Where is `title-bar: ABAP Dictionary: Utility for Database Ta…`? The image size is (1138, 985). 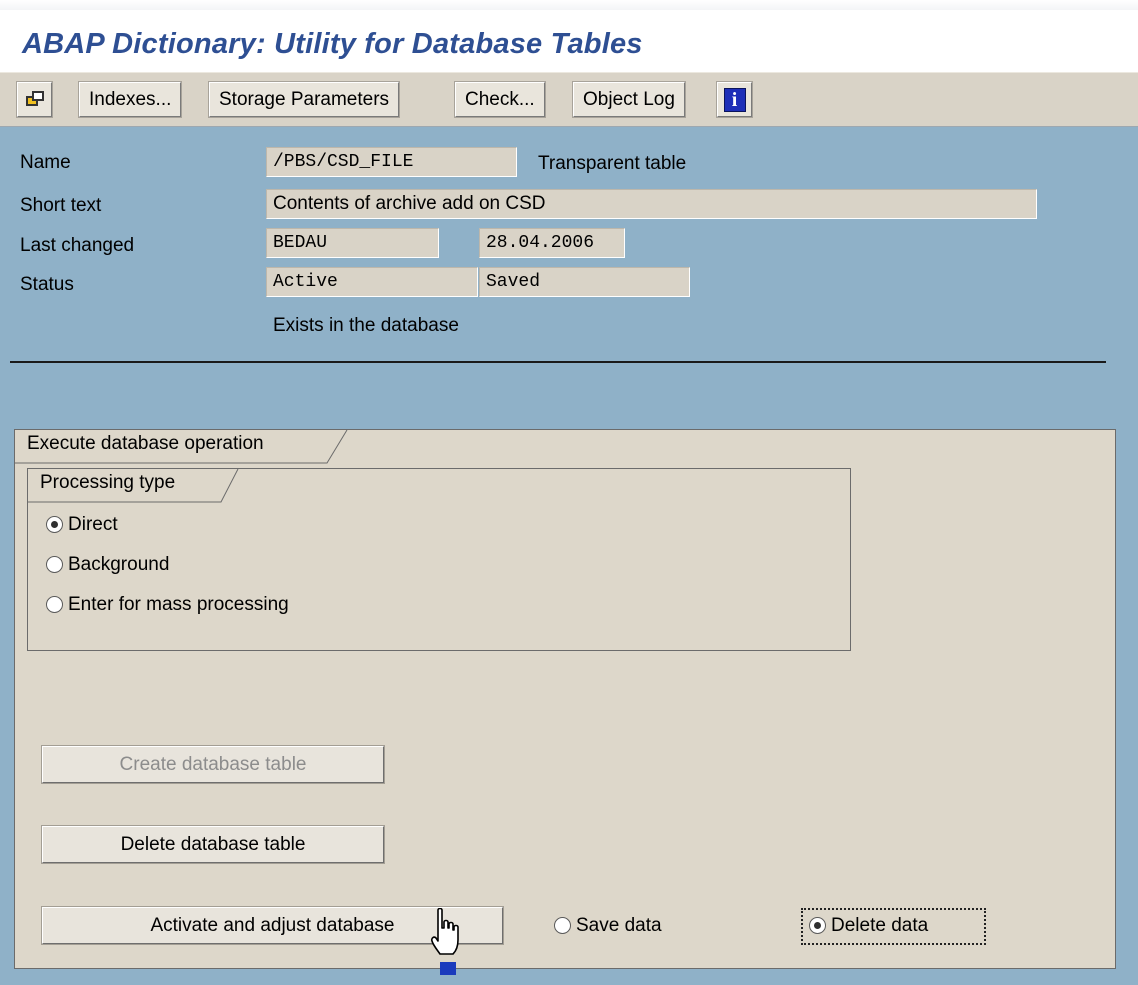
title-bar: ABAP Dictionary: Utility for Database Ta… is located at coordinates (569, 41).